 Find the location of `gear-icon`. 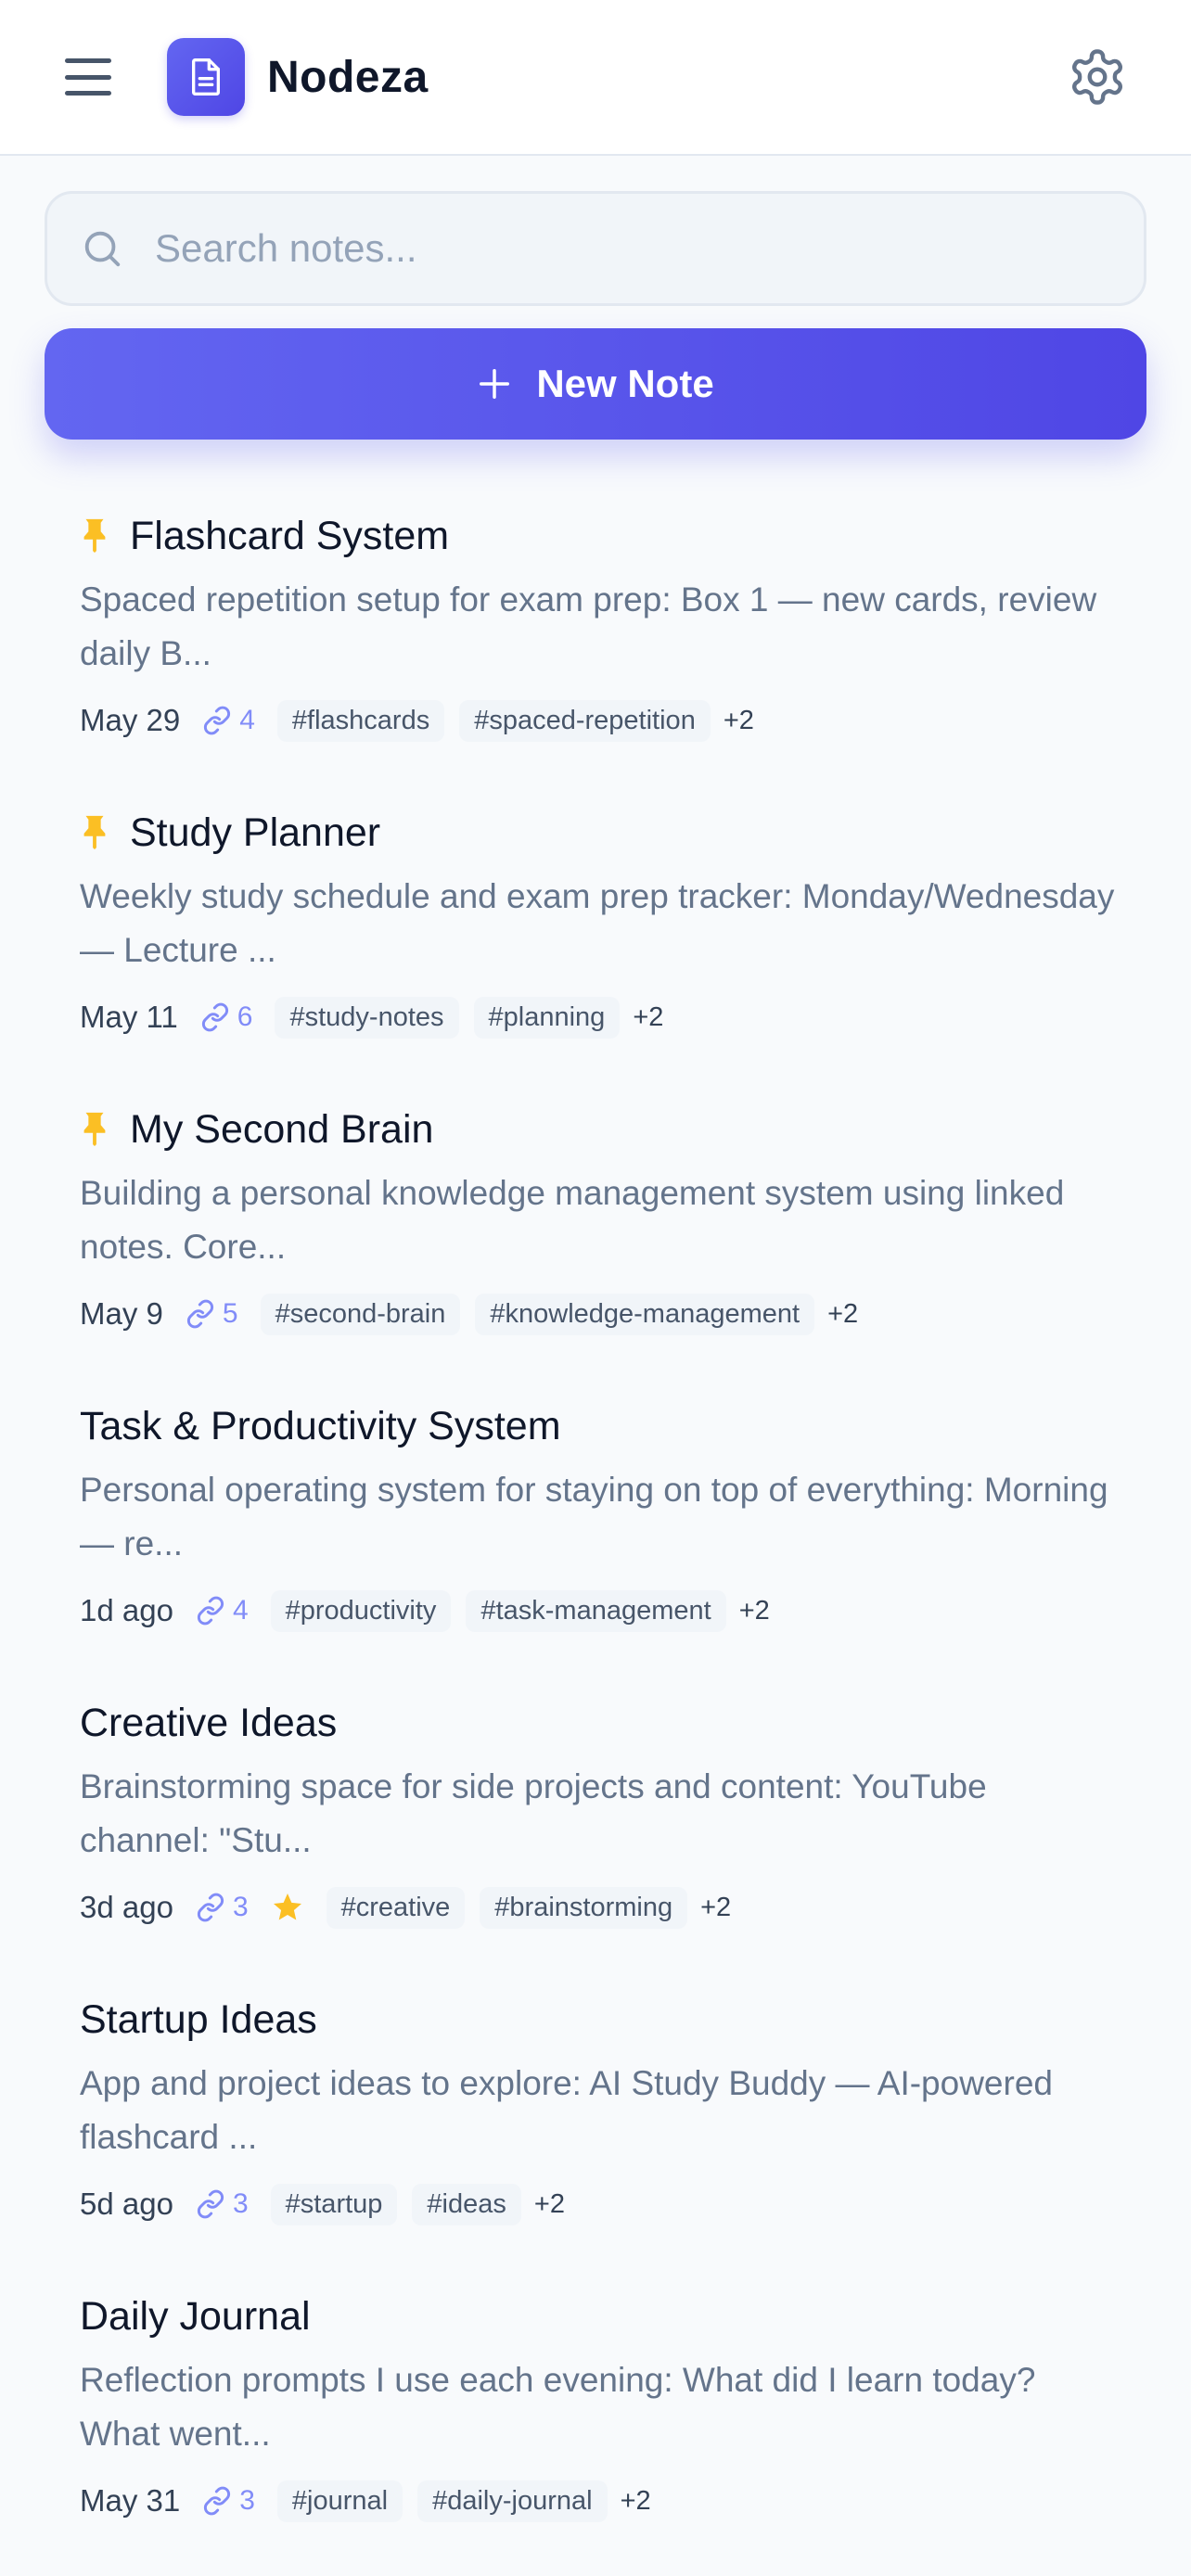

gear-icon is located at coordinates (1097, 77).